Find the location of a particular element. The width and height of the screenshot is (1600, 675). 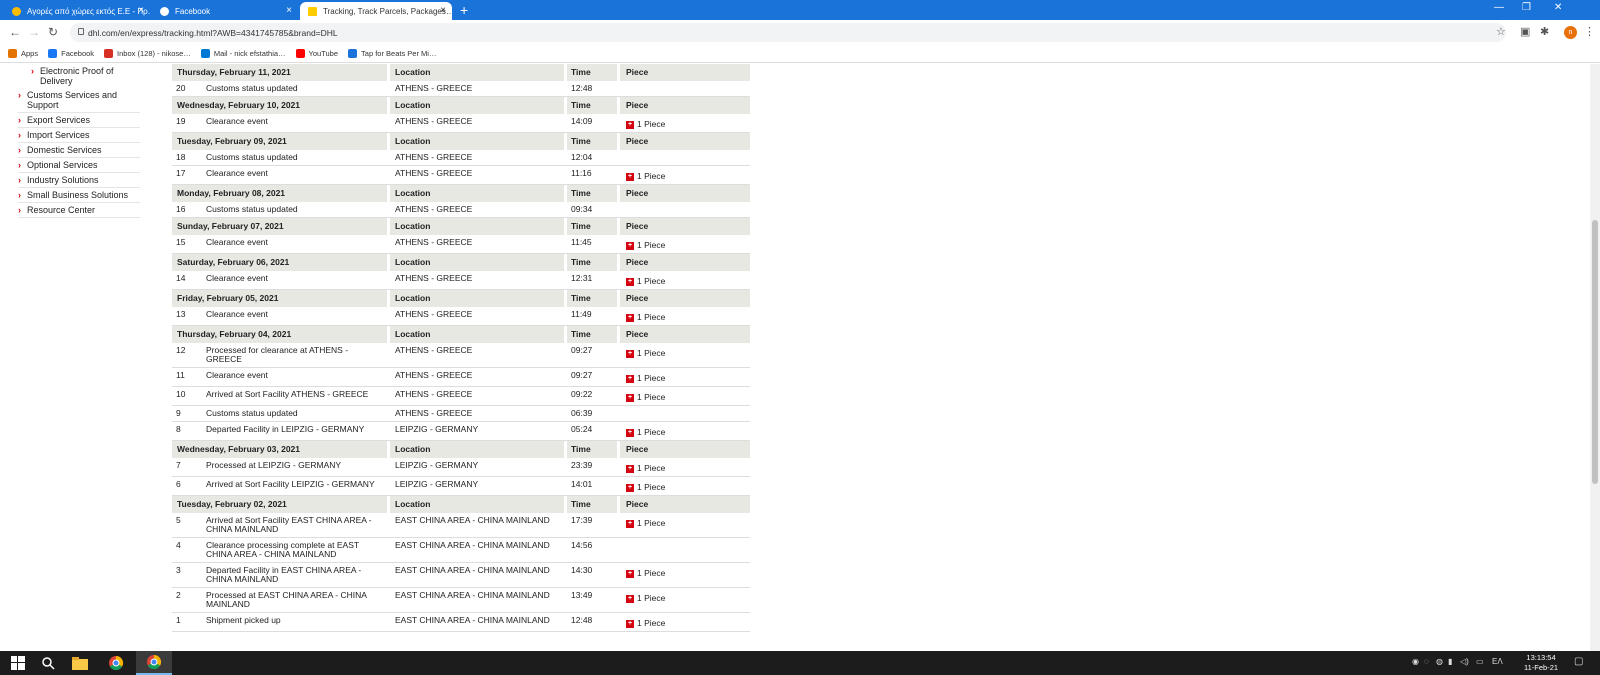

sidebar-item-epod: › Electronic Proof of Delivery is located at coordinates (79, 76).